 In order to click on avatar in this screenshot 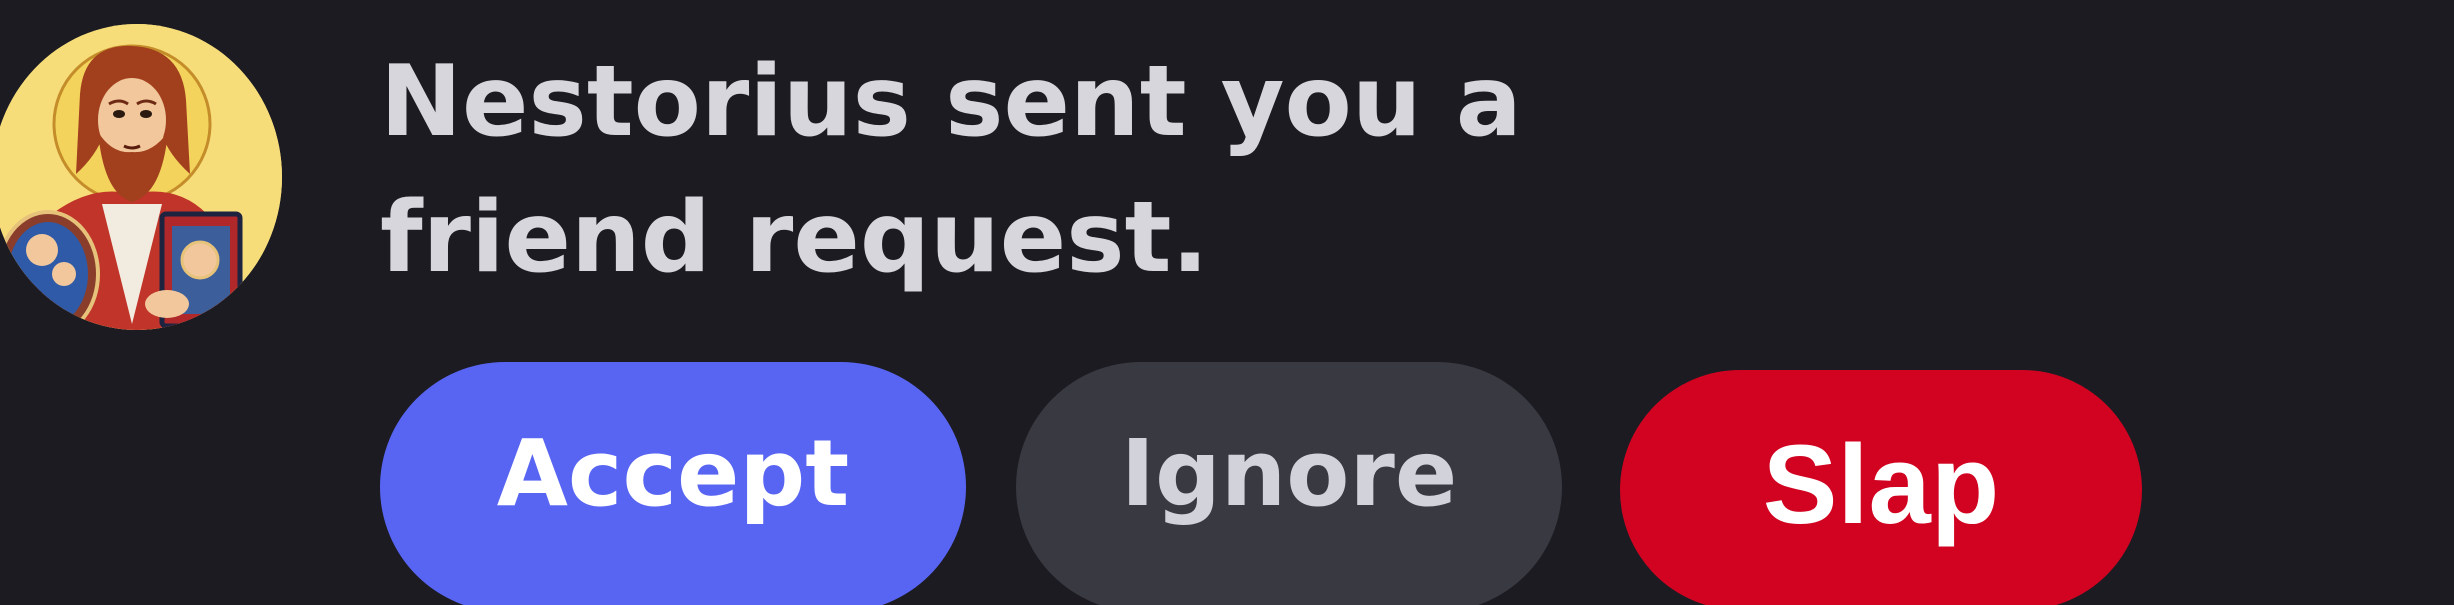, I will do `click(141, 177)`.